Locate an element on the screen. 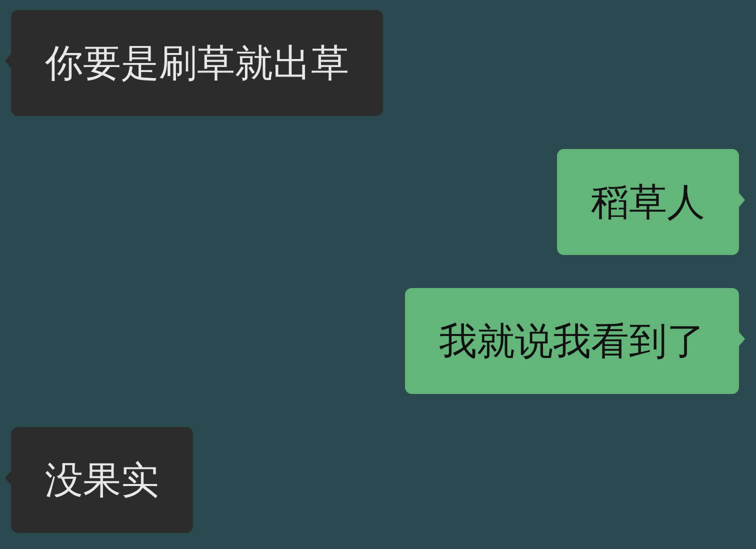 This screenshot has width=756, height=549. message-bubble: 你要是刷草就出草 is located at coordinates (197, 63).